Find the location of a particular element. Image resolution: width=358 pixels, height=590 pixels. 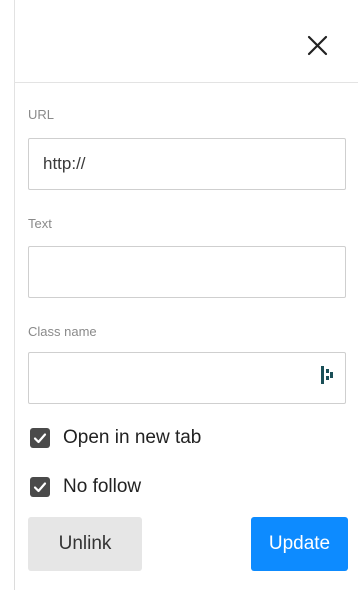

close-icon is located at coordinates (317, 45).